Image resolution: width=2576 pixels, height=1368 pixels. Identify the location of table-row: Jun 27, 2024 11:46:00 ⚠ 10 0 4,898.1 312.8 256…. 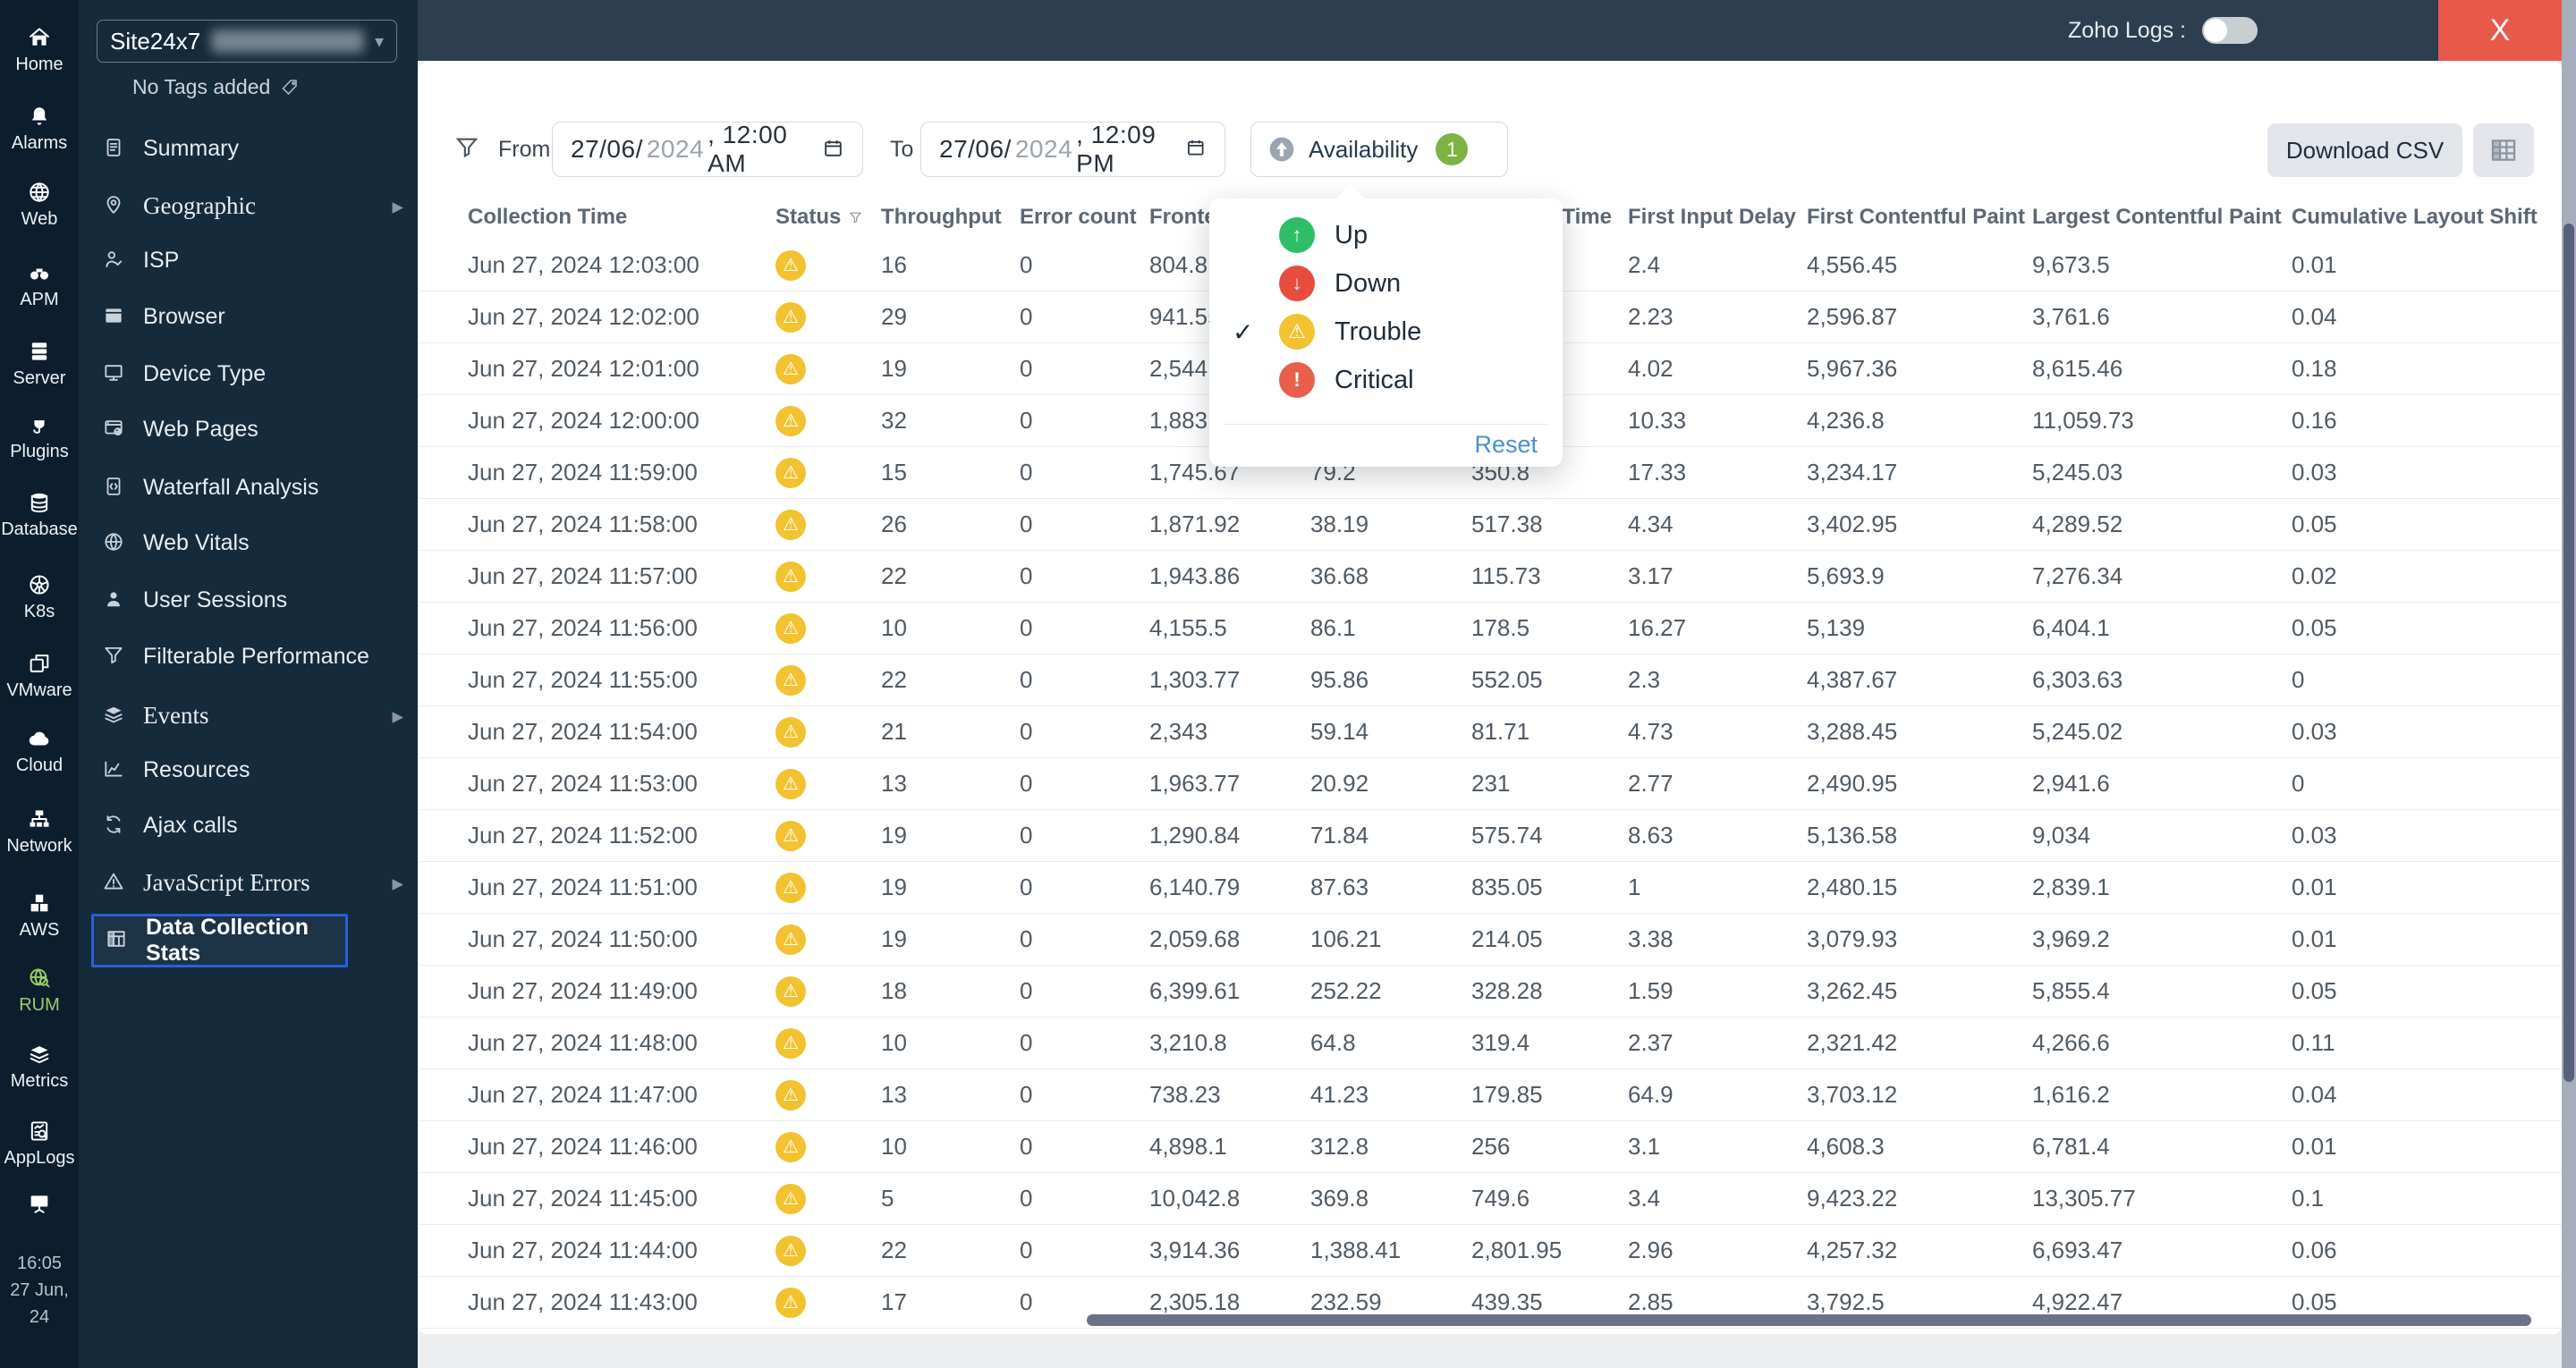
(1490, 1147).